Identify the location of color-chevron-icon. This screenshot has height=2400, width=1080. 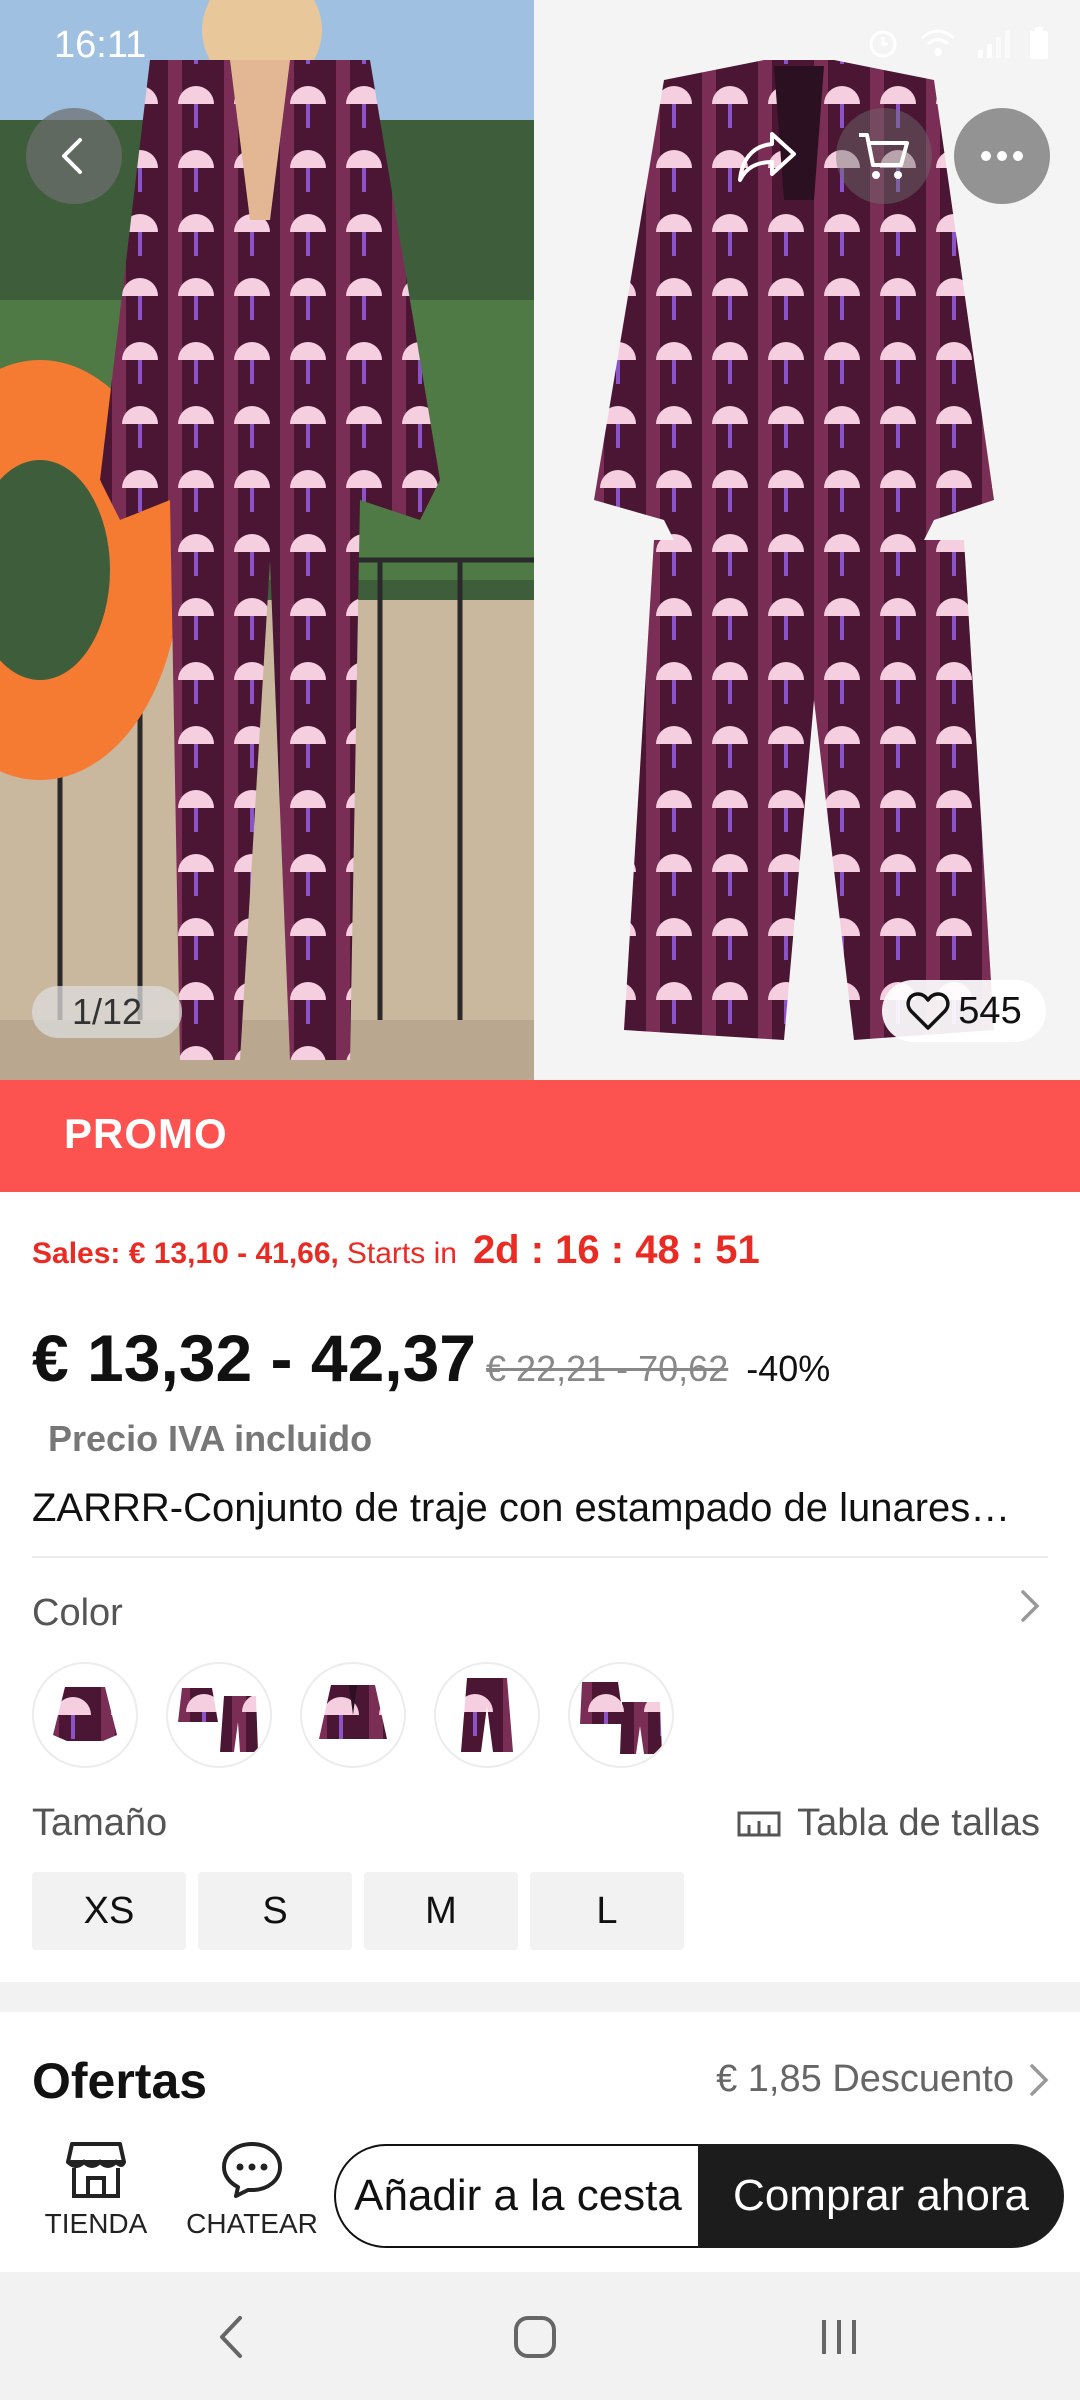
(1030, 1606).